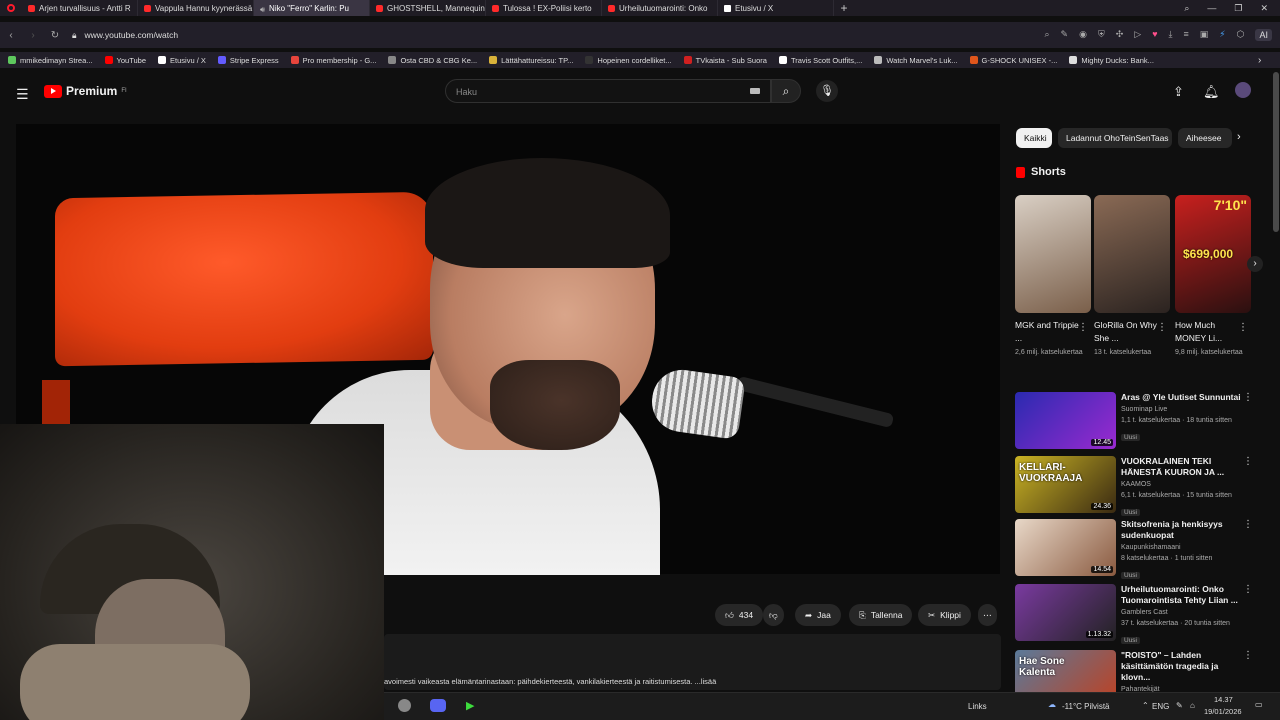 The width and height of the screenshot is (1280, 720). What do you see at coordinates (1213, 254) in the screenshot?
I see `short-thumbnail: $699,000 7'10"` at bounding box center [1213, 254].